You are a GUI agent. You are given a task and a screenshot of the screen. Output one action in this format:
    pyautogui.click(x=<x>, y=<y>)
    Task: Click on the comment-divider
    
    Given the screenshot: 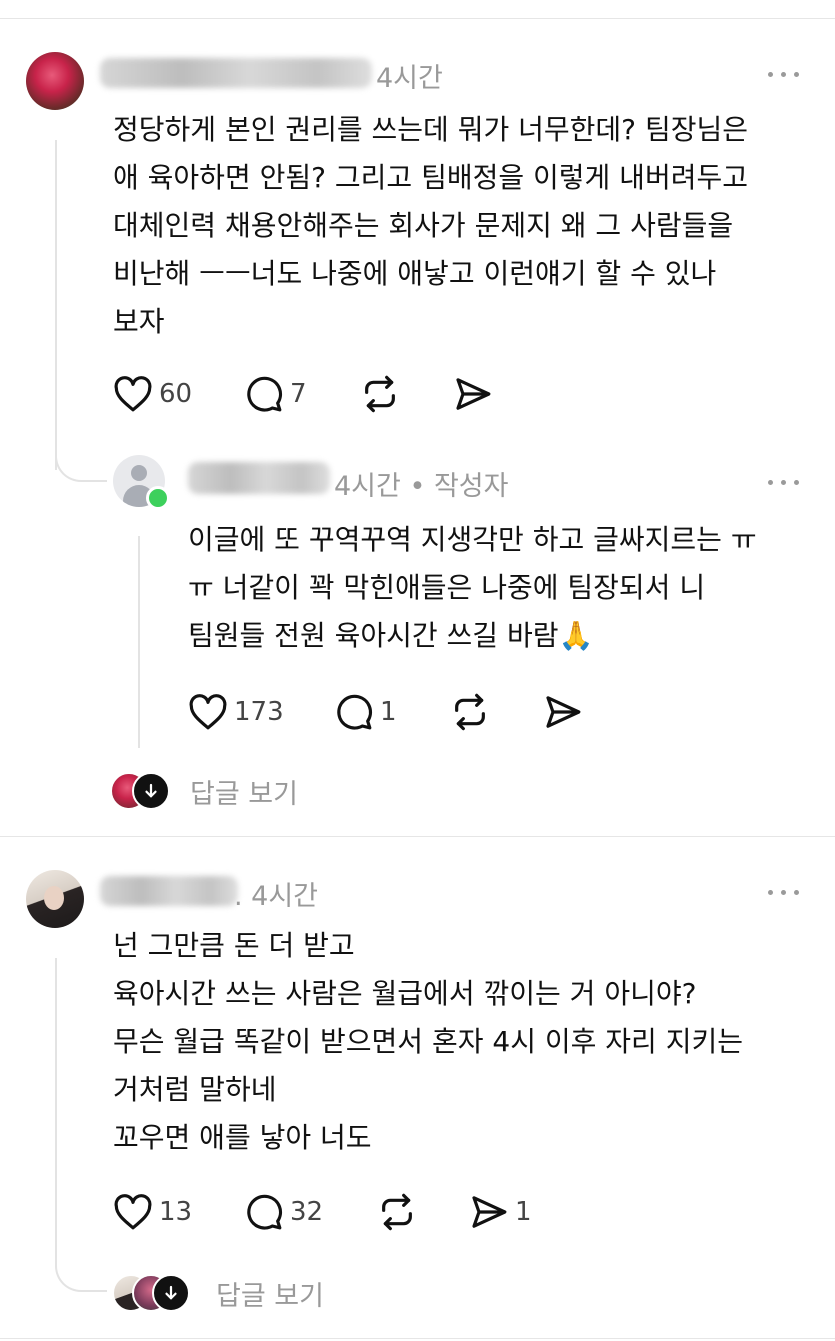 What is the action you would take?
    pyautogui.click(x=417, y=836)
    